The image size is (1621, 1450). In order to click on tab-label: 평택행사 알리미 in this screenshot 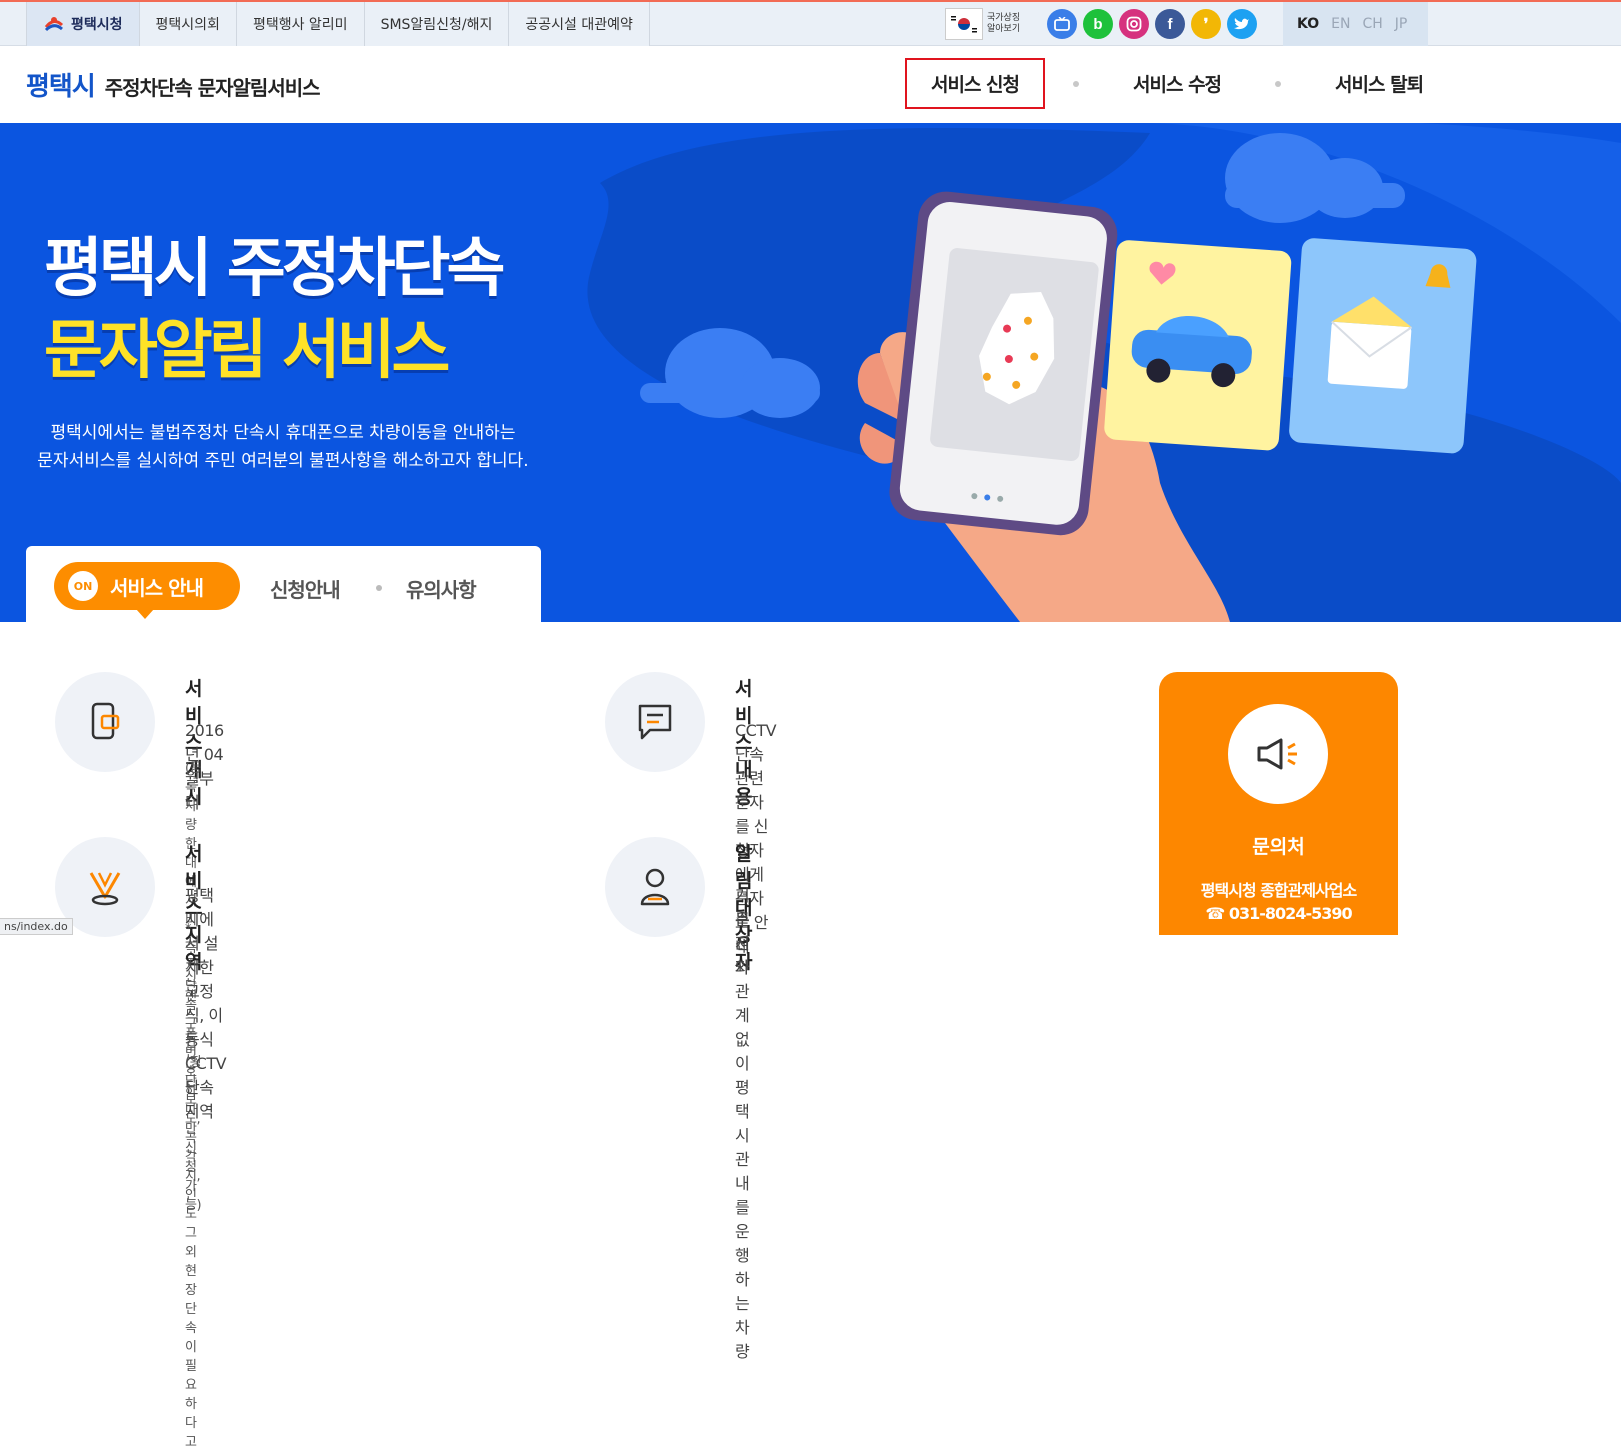, I will do `click(300, 25)`.